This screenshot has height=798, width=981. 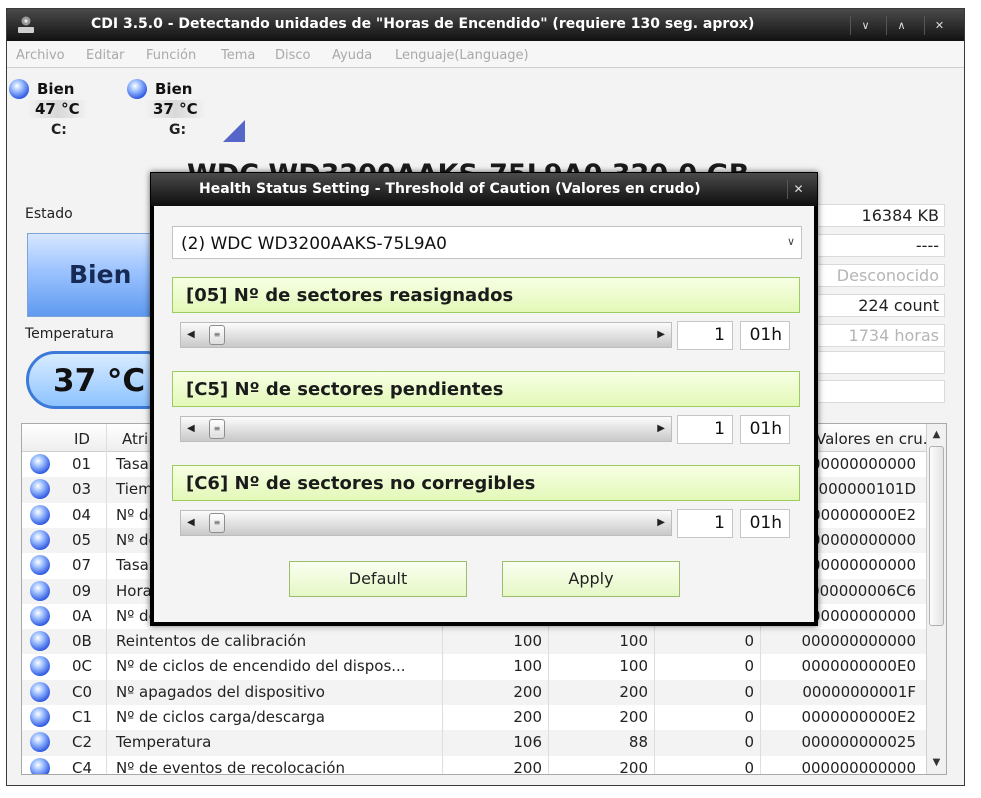 I want to click on threshold-slider-pending: ◀ ≡ ▶, so click(x=426, y=429).